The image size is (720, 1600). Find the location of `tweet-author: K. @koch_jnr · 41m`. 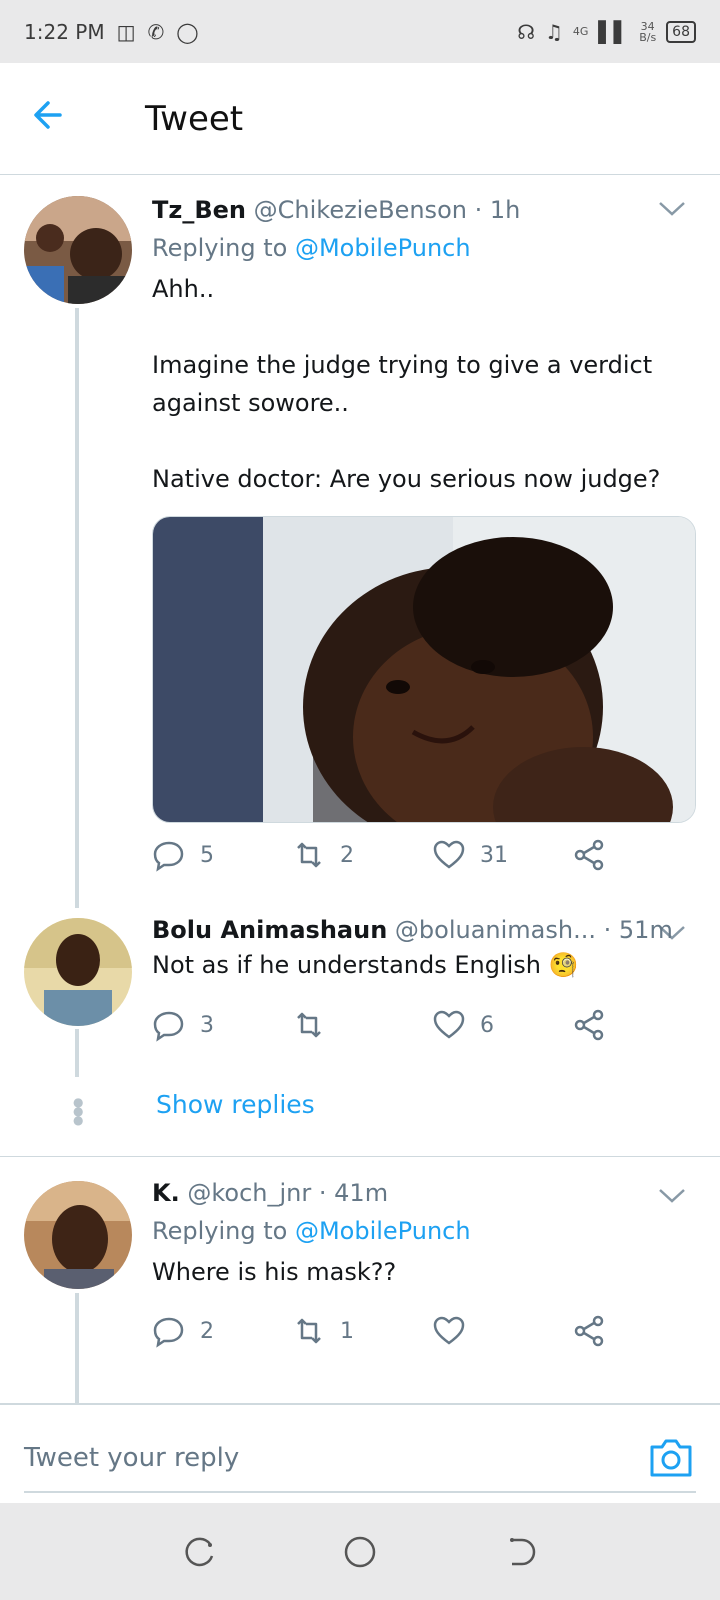

tweet-author: K. @koch_jnr · 41m is located at coordinates (423, 1193).